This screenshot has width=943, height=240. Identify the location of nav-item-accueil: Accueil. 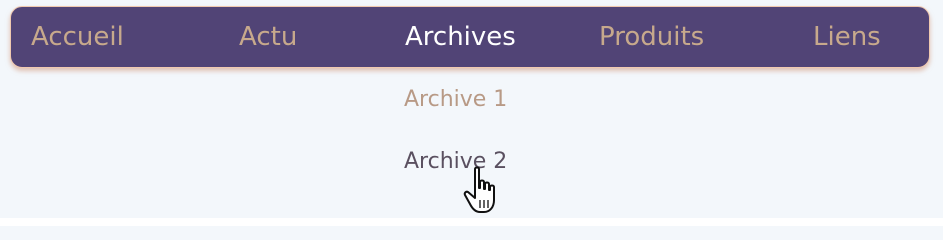
(77, 38).